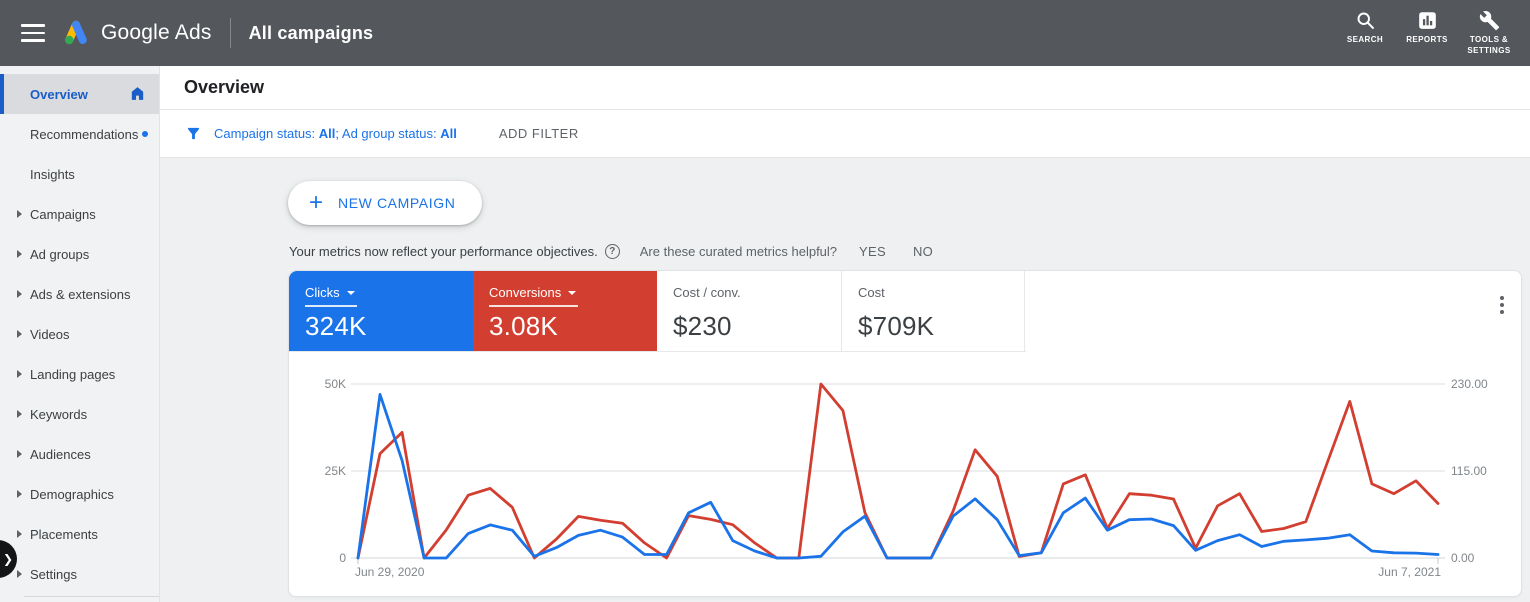 The image size is (1530, 602). Describe the element at coordinates (60, 254) in the screenshot. I see `sidebar-item-label: Ad groups` at that location.